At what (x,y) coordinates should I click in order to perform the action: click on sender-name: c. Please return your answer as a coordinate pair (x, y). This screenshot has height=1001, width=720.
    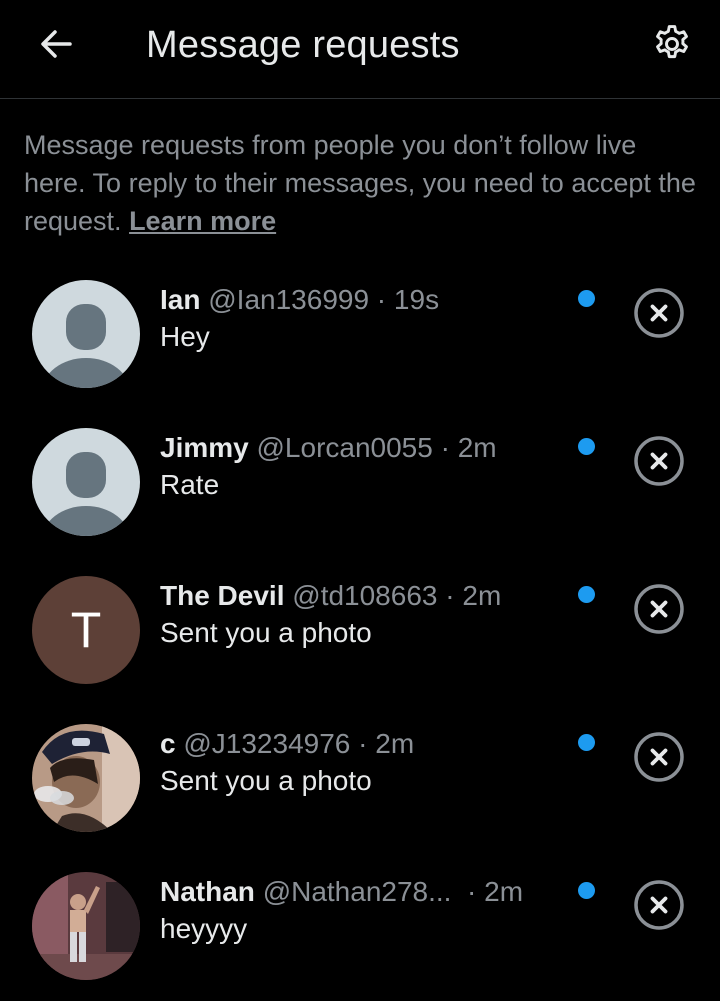
    Looking at the image, I should click on (168, 743).